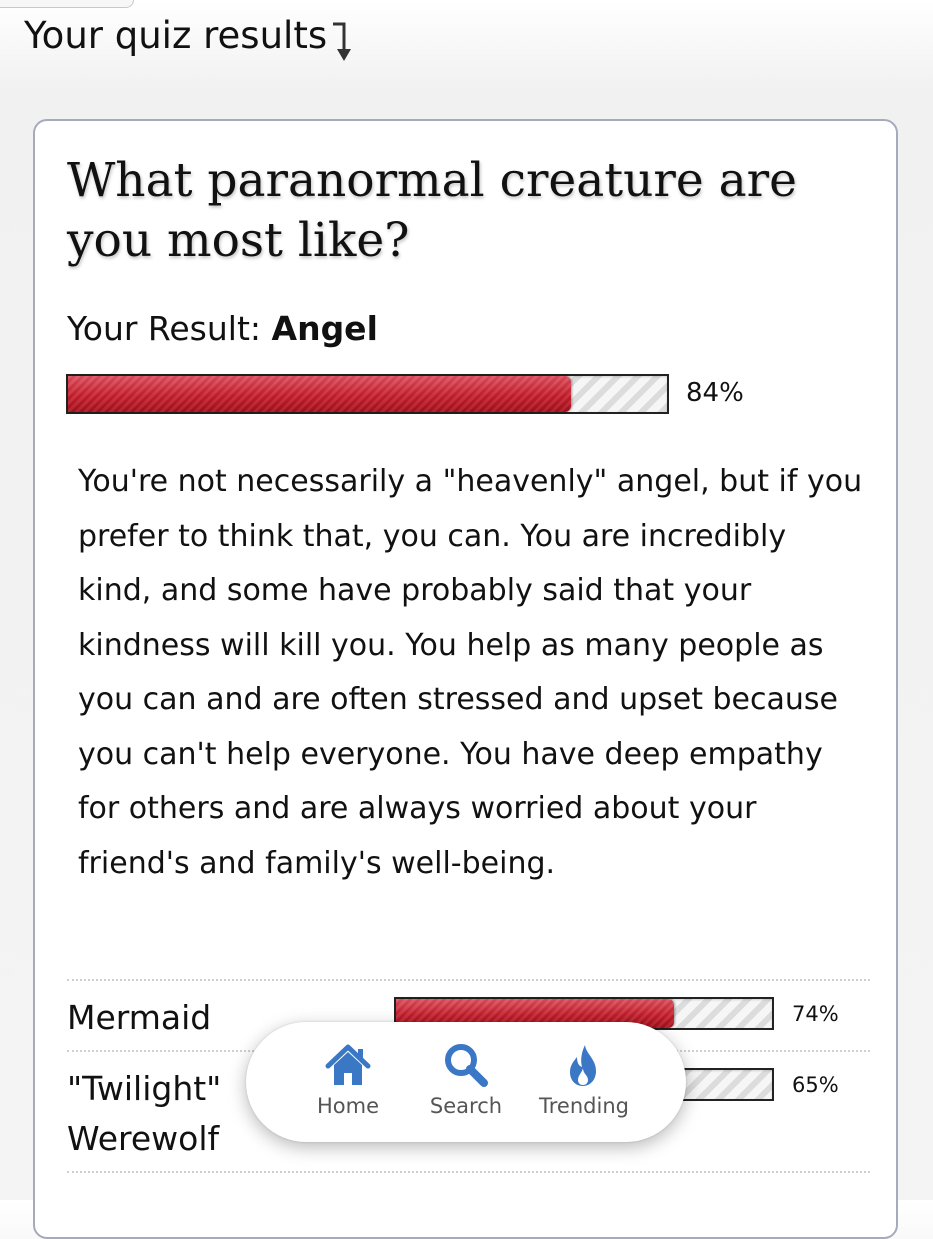 The image size is (933, 1239). Describe the element at coordinates (347, 1106) in the screenshot. I see `nav-home-label: Home` at that location.